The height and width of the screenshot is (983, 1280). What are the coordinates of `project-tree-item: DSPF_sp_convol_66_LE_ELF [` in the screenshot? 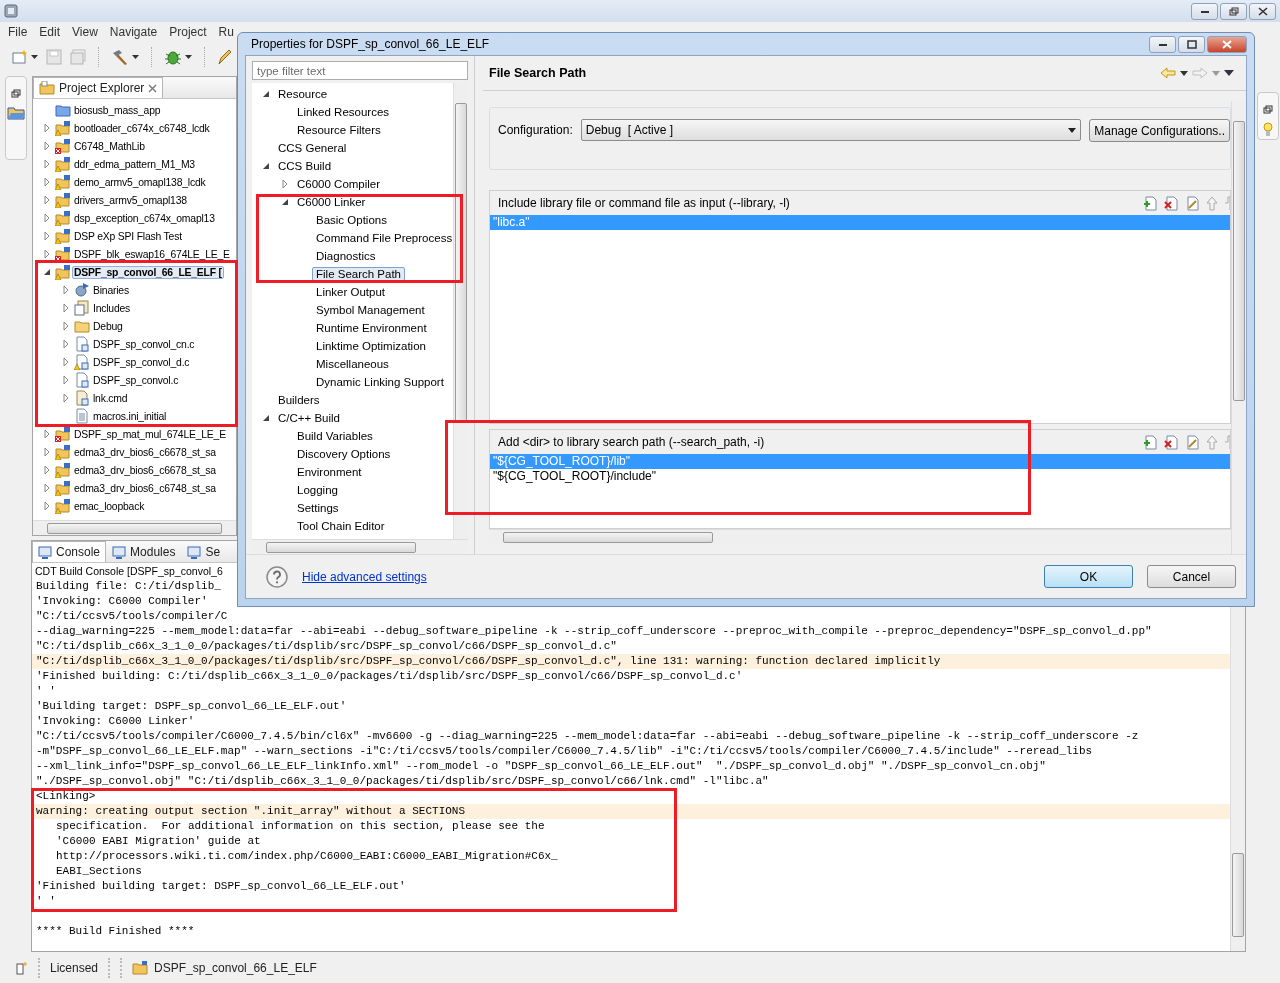 It's located at (148, 272).